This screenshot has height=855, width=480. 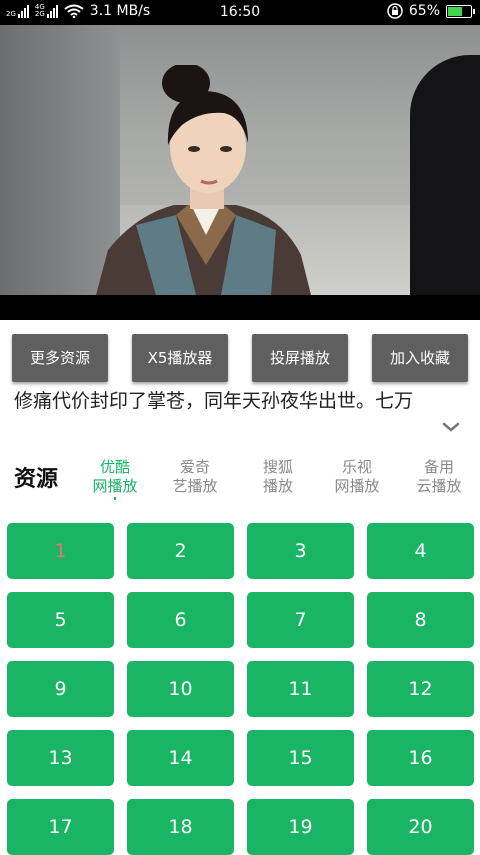 What do you see at coordinates (395, 11) in the screenshot?
I see `rotation-lock-icon` at bounding box center [395, 11].